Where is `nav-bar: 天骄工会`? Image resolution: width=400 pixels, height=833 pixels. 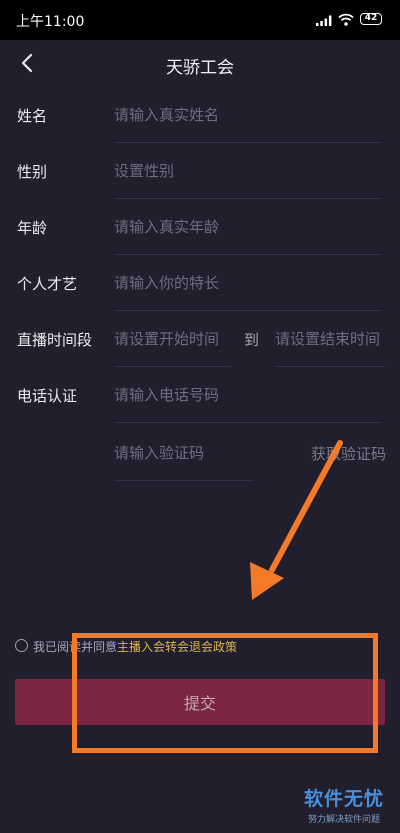 nav-bar: 天骄工会 is located at coordinates (200, 63).